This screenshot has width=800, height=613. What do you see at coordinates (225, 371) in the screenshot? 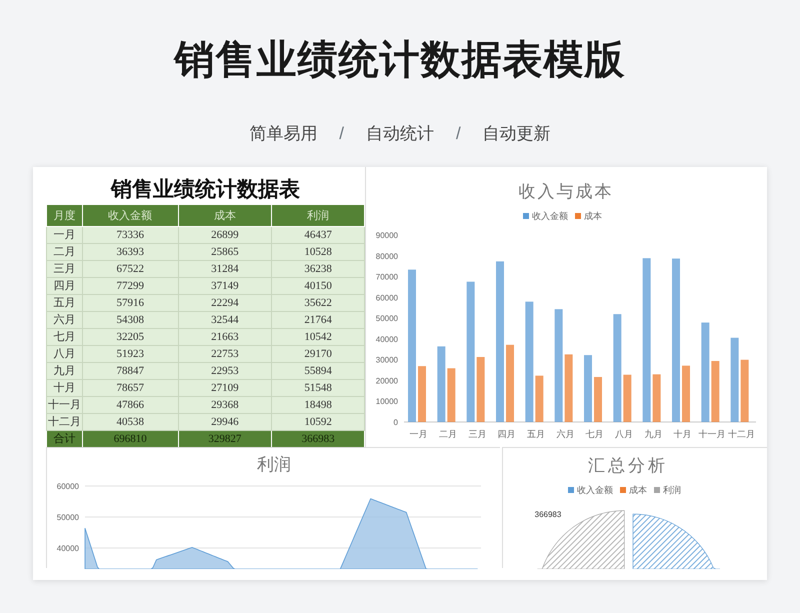
I see `table-cell: 22953` at bounding box center [225, 371].